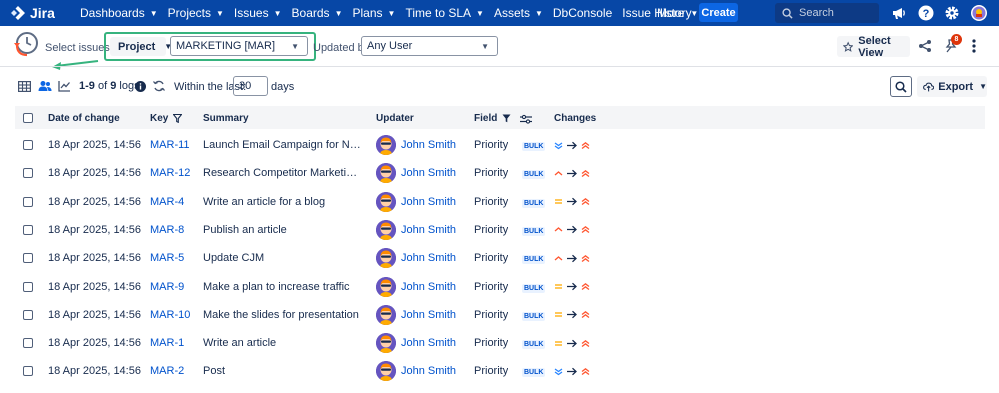  Describe the element at coordinates (64, 86) in the screenshot. I see `chart-view-icon` at that location.